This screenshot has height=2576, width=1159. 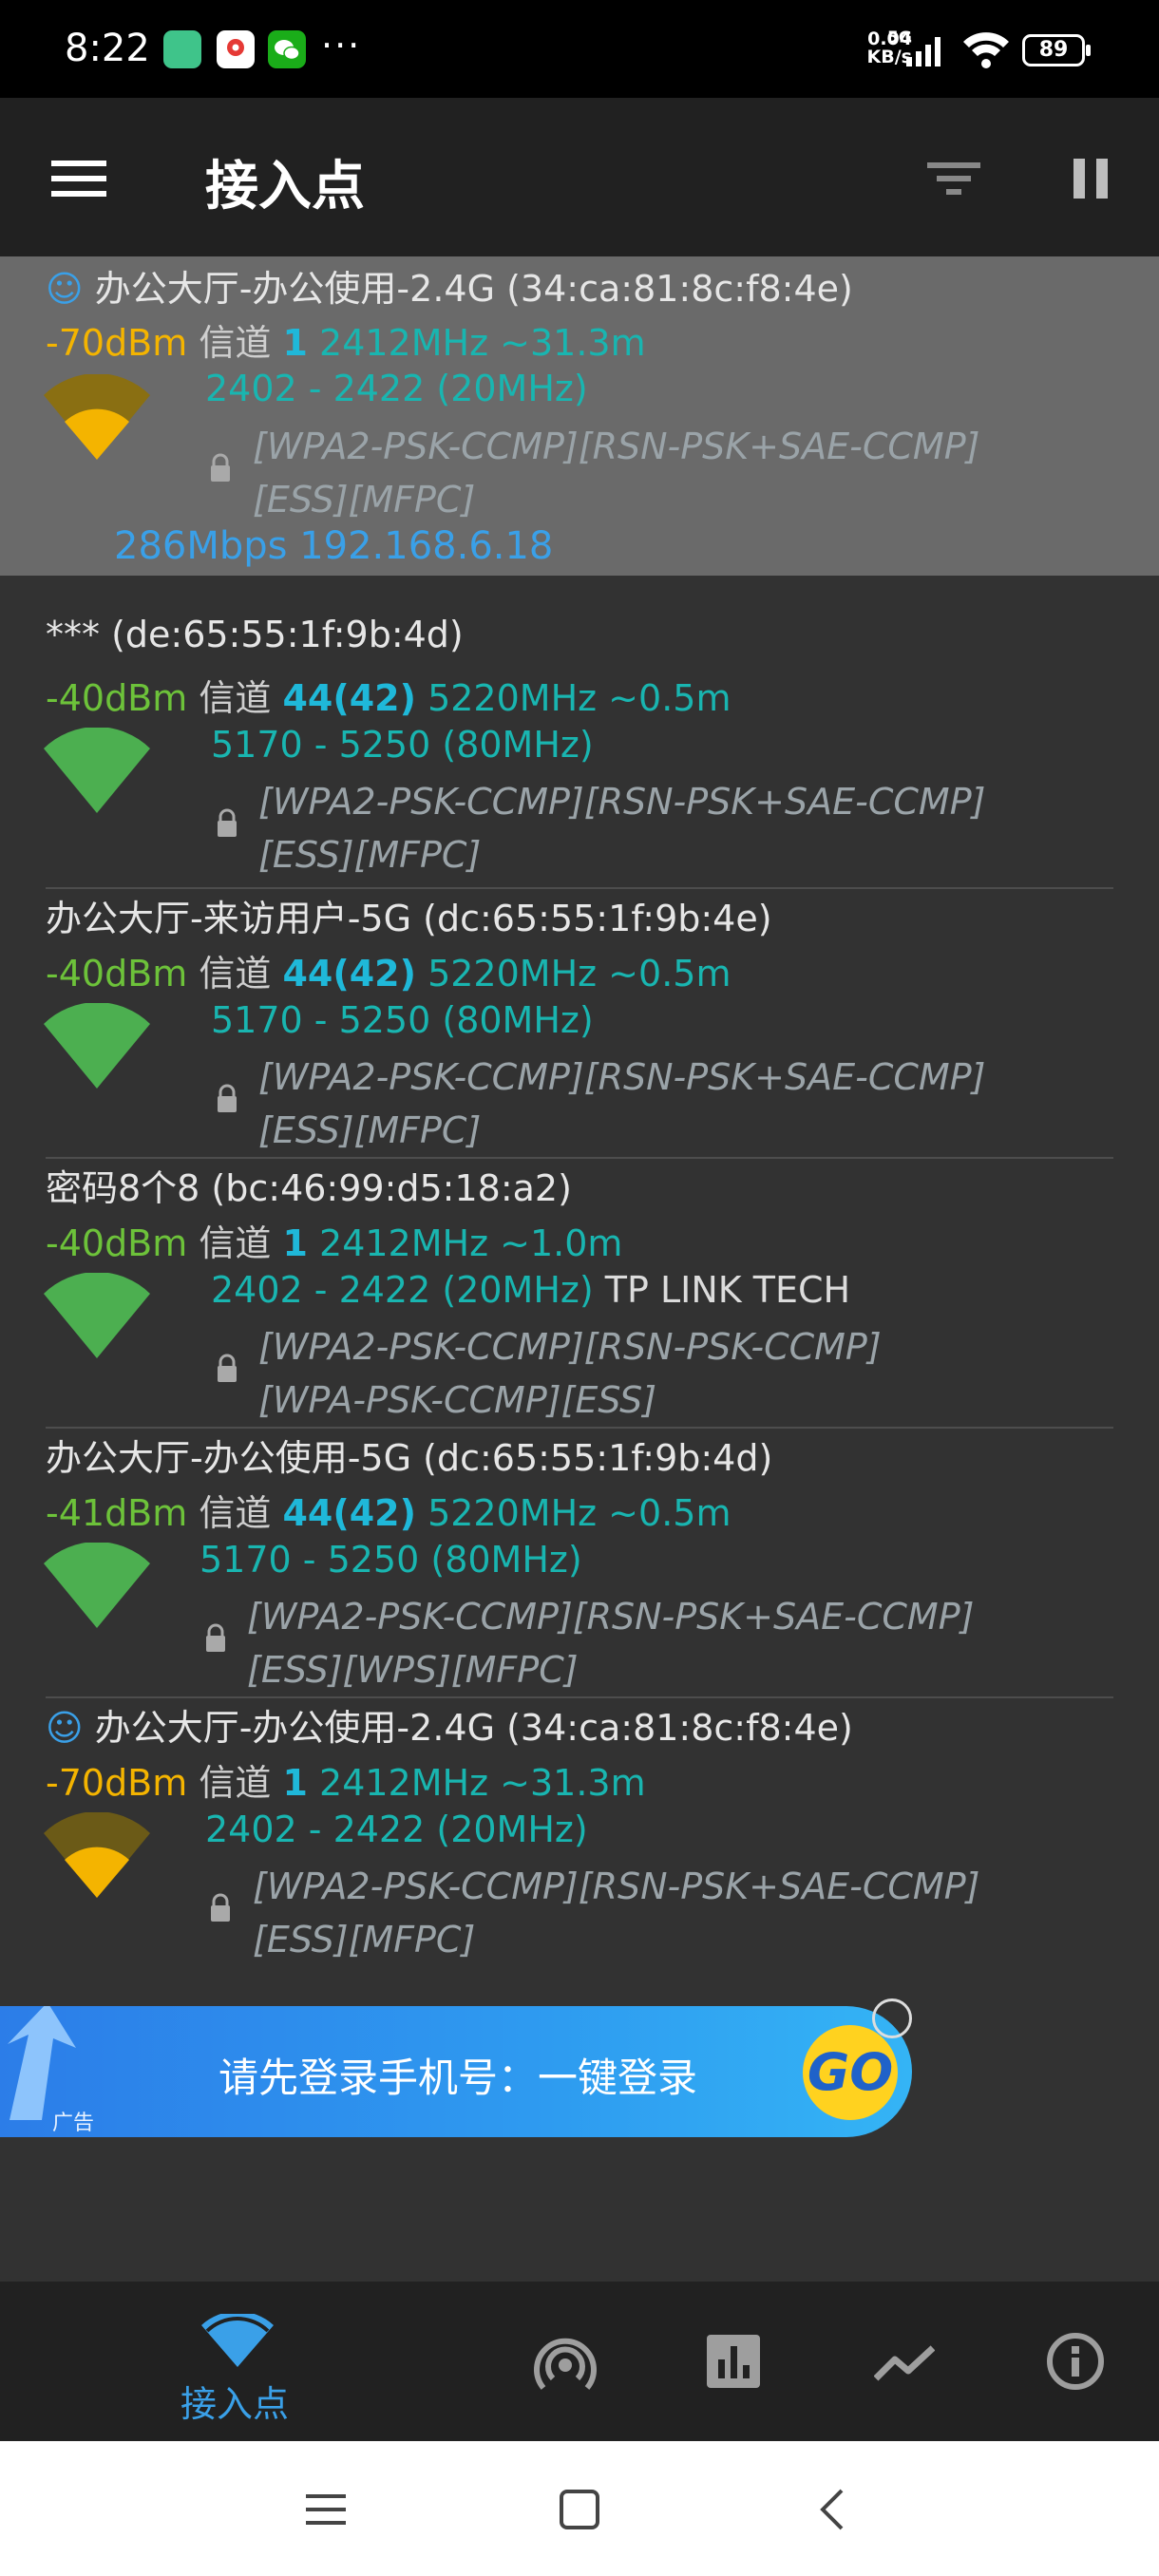 I want to click on ap-signal-row: -41dBm 信道 44(42) 5220MHz ~0.5m, so click(x=388, y=1510).